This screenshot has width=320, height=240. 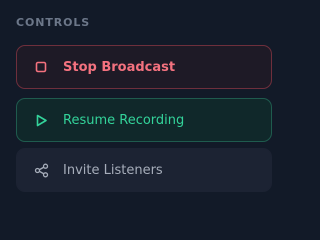 What do you see at coordinates (41, 120) in the screenshot?
I see `play-triangle-icon` at bounding box center [41, 120].